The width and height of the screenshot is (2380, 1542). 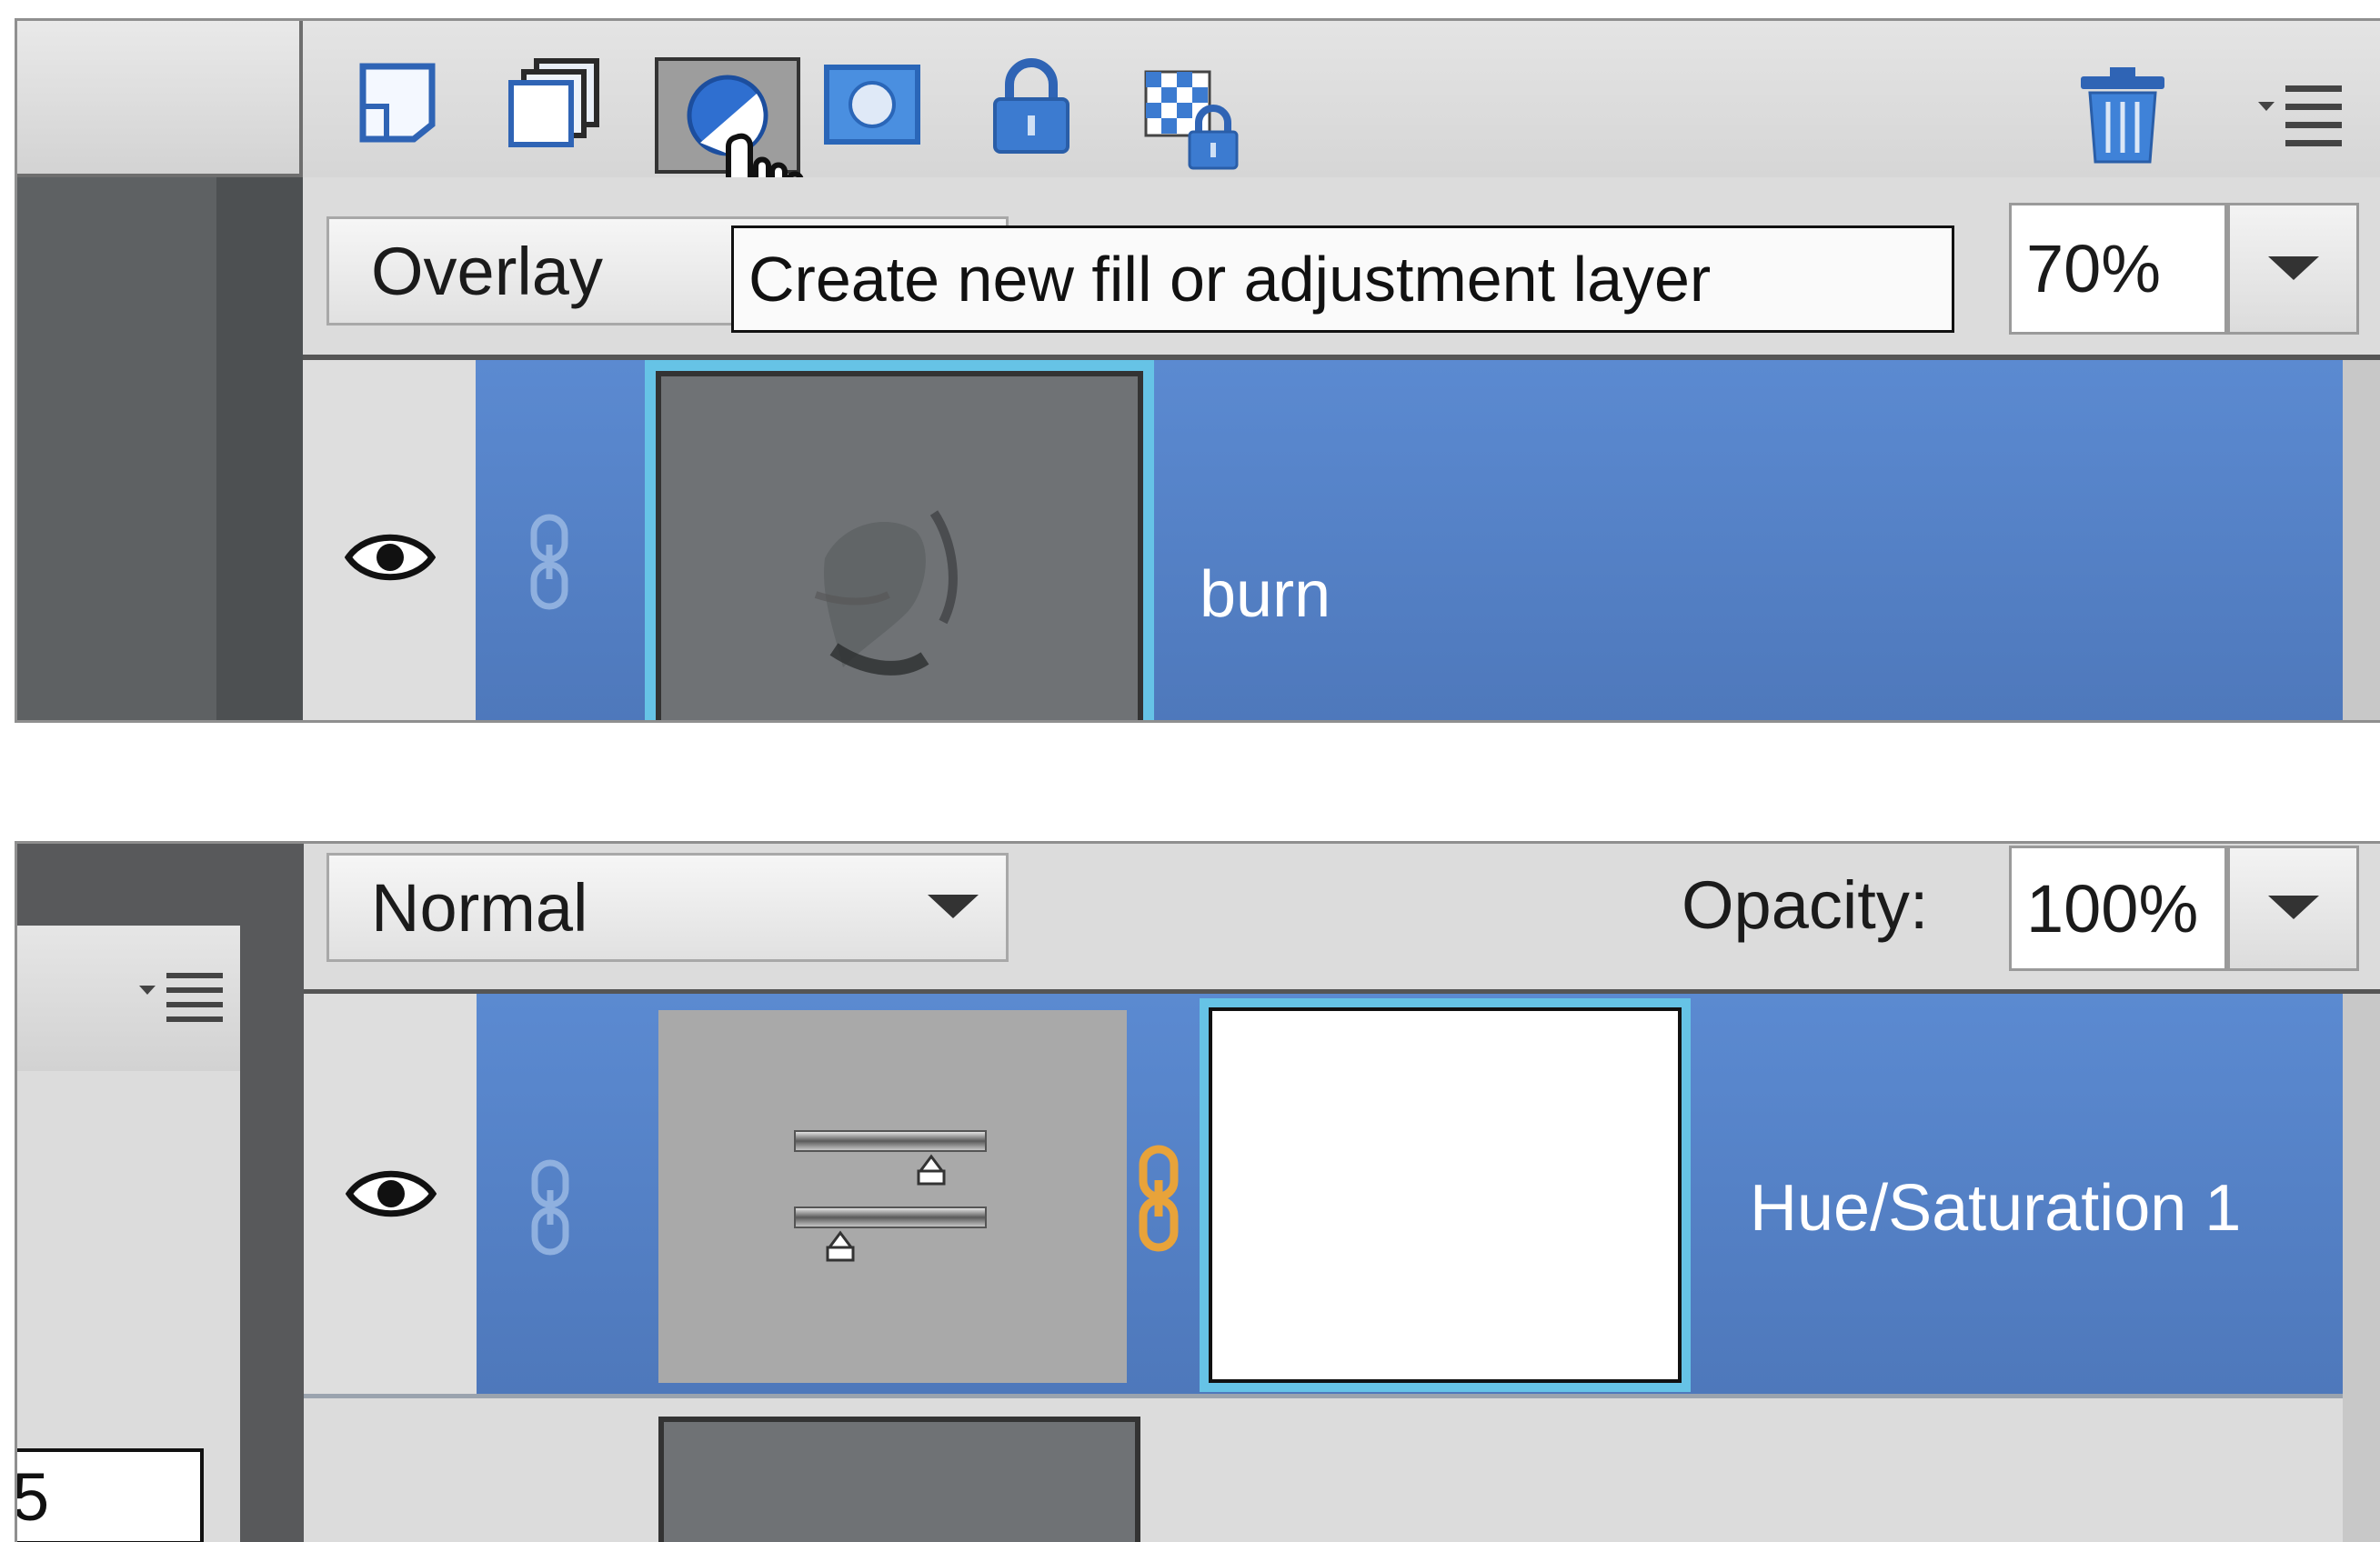 I want to click on opacity-label: Opacity:, so click(x=1806, y=905).